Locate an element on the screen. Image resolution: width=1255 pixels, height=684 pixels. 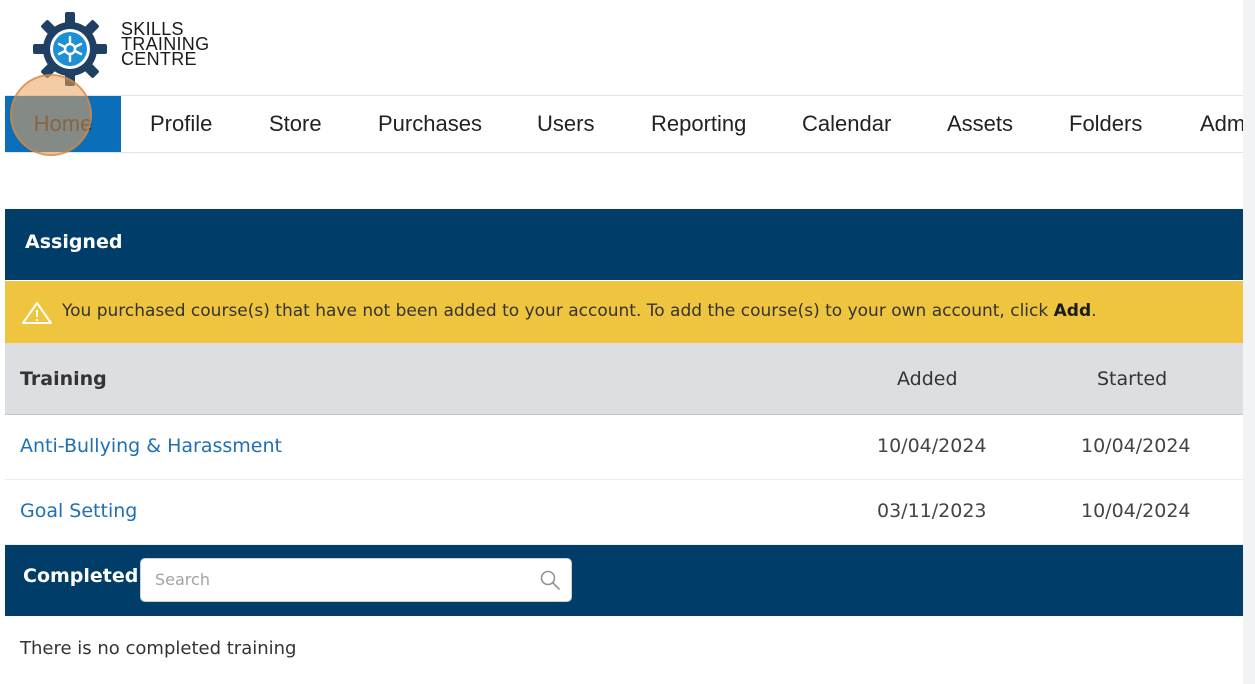
search-placeholder: Search is located at coordinates (182, 579).